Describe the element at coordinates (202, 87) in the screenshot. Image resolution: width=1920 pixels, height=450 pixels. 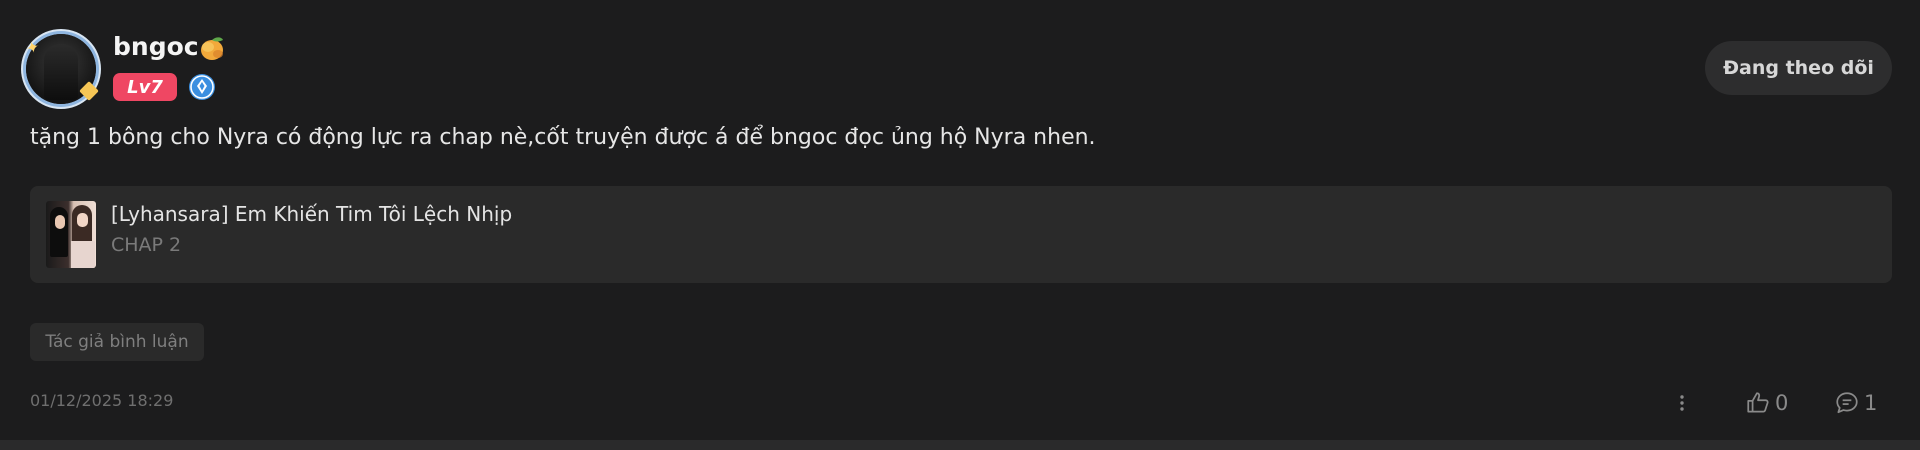
I see `diamond-rank-icon` at that location.